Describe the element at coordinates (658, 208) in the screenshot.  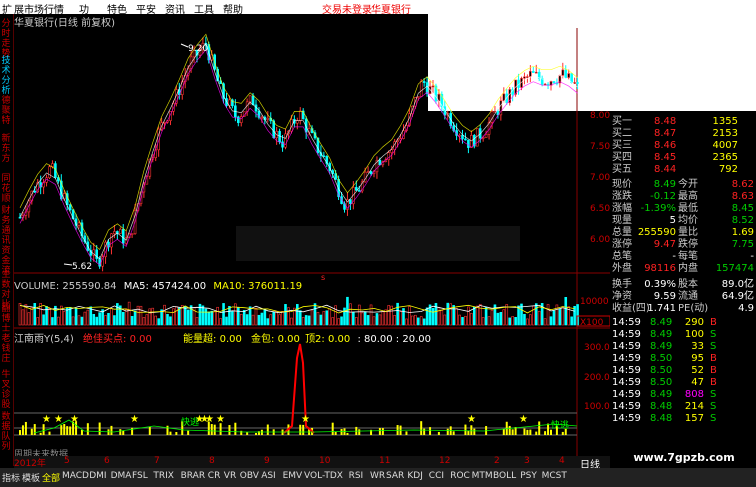
I see `quote-value-1: -1.39%` at that location.